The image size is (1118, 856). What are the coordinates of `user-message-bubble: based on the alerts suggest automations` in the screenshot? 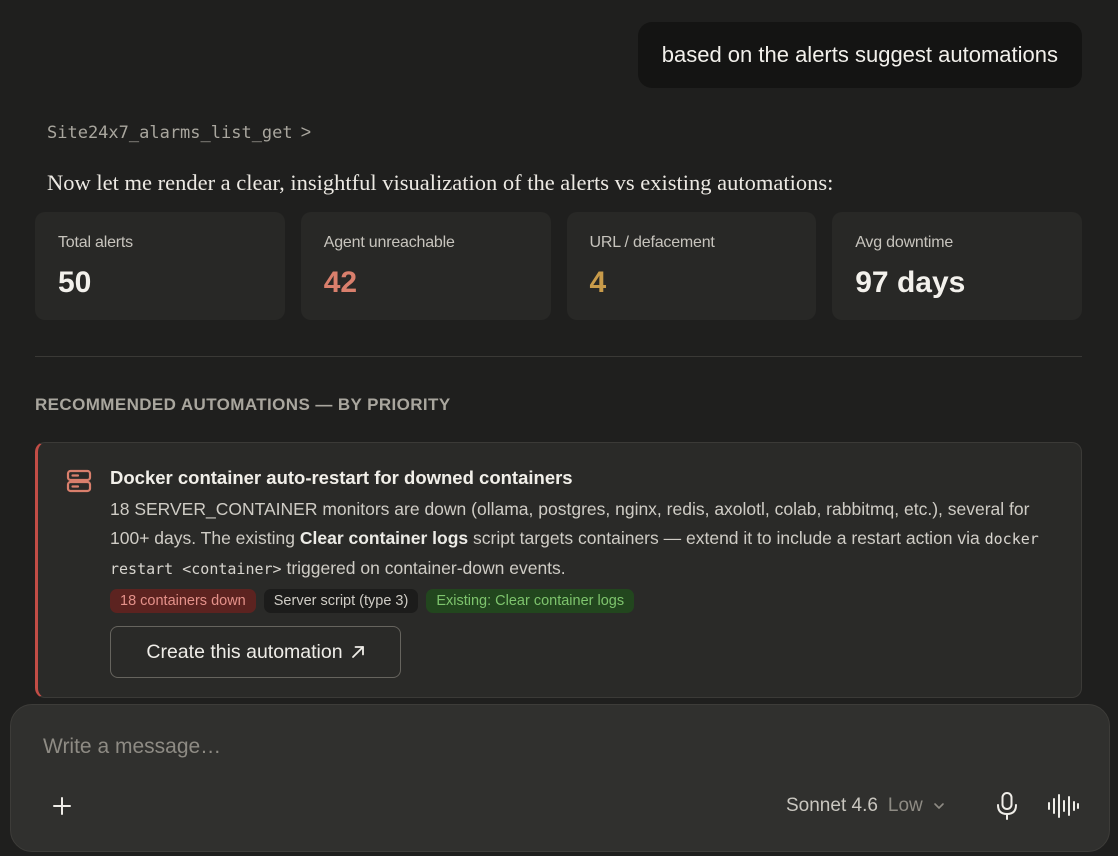 It's located at (859, 55).